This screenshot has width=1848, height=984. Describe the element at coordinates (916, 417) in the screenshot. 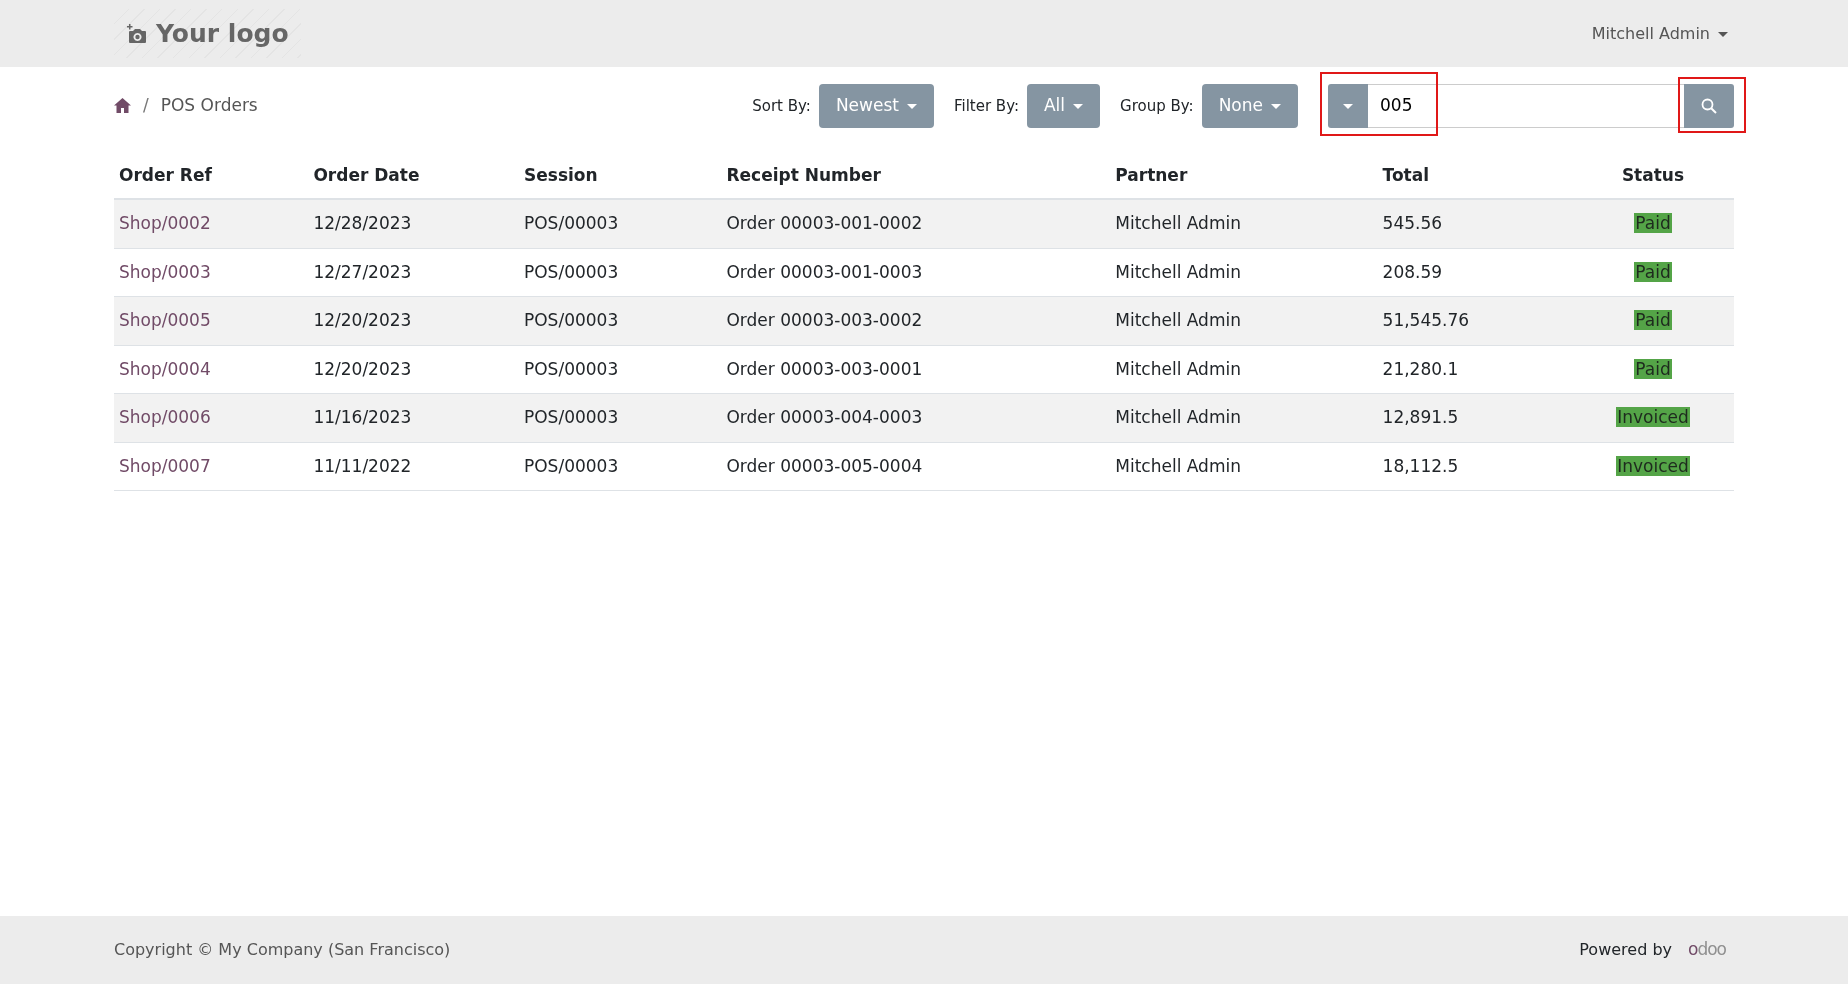

I see `table-cell: Order 00003-004-0003` at that location.